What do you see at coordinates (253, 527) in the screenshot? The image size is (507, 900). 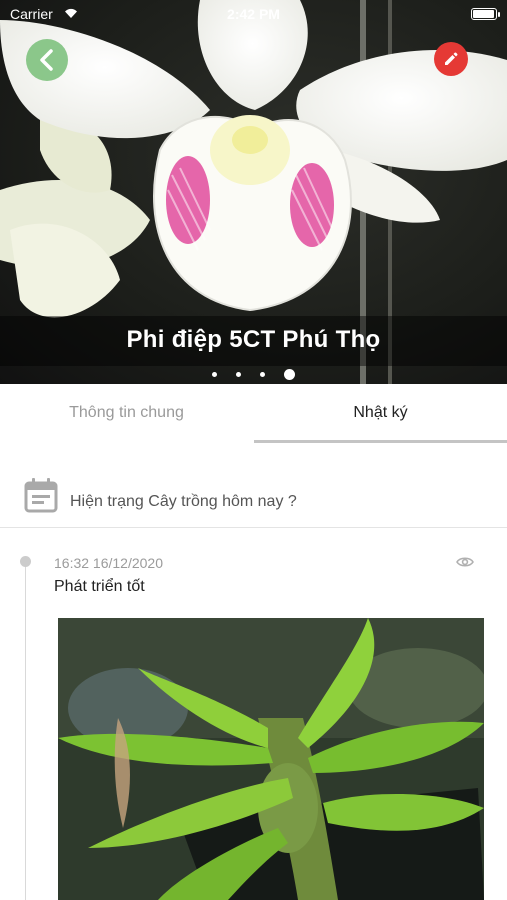 I see `divider` at bounding box center [253, 527].